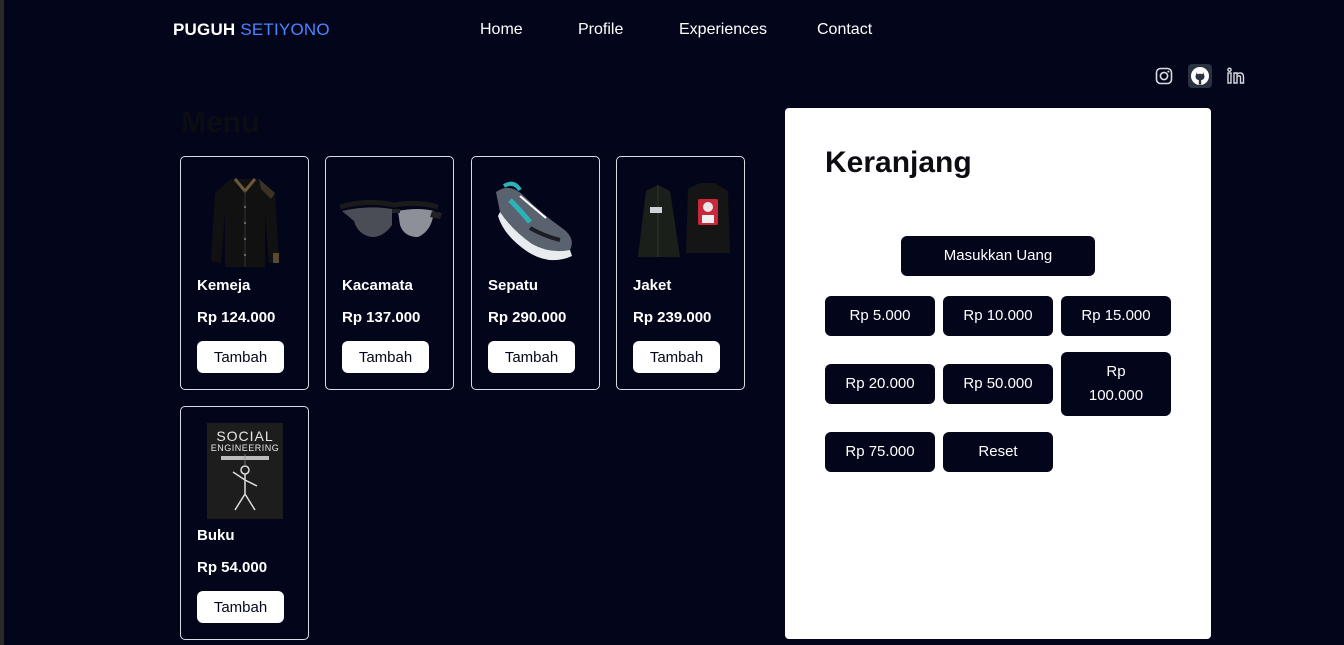  Describe the element at coordinates (527, 317) in the screenshot. I see `product-price: Rp 290.000` at that location.